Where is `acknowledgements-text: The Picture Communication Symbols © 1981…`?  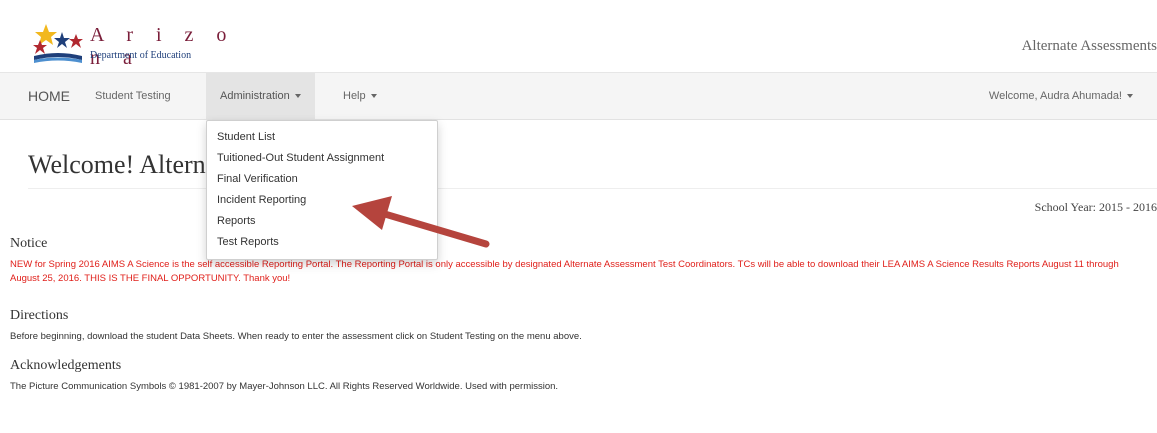 acknowledgements-text: The Picture Communication Symbols © 1981… is located at coordinates (284, 386).